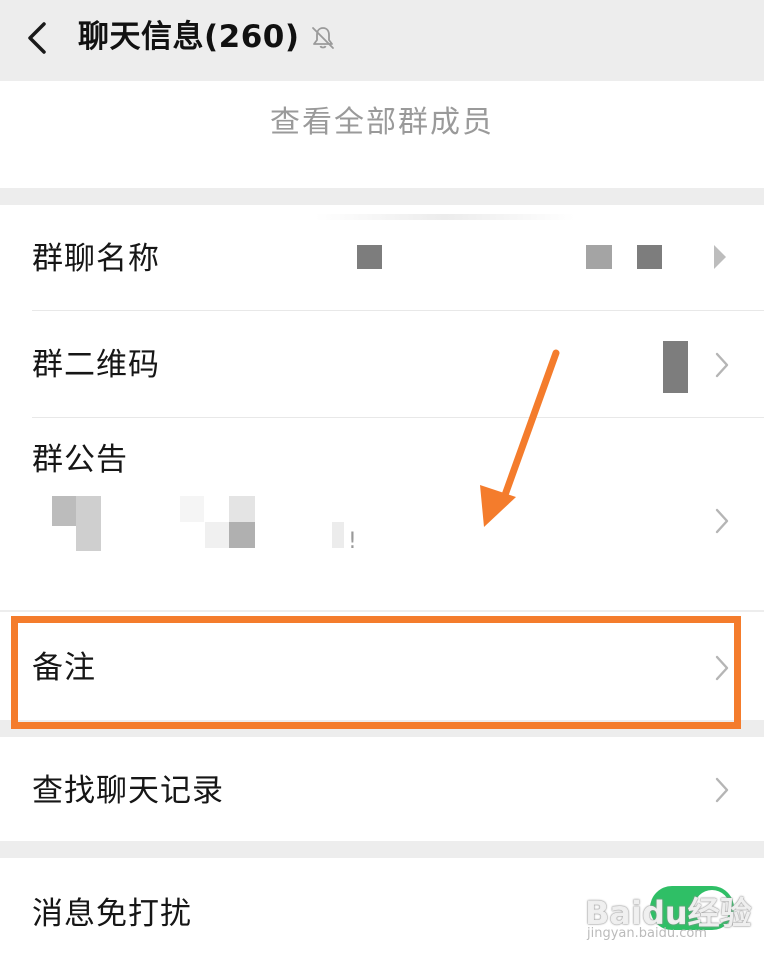 The width and height of the screenshot is (764, 960). I want to click on chevron-left-icon, so click(39, 38).